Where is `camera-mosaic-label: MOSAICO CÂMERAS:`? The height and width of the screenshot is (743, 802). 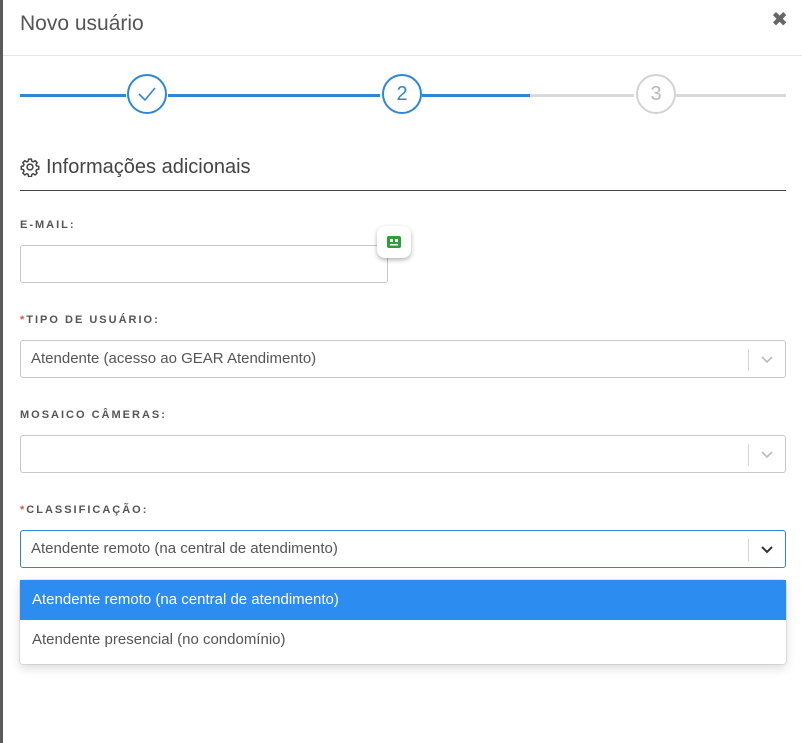 camera-mosaic-label: MOSAICO CÂMERAS: is located at coordinates (93, 415).